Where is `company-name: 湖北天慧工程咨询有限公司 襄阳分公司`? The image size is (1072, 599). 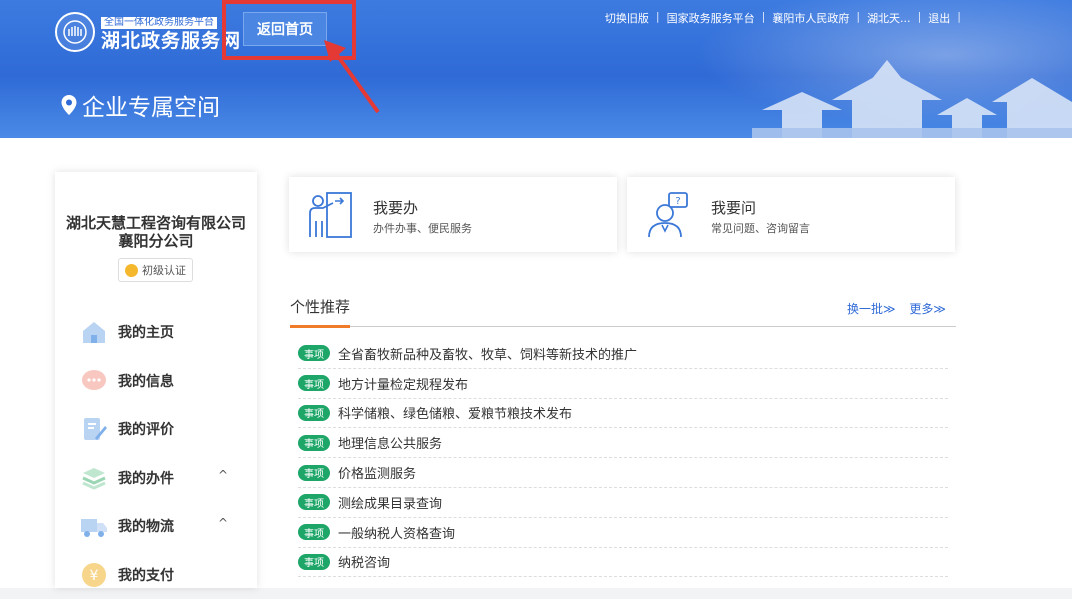
company-name: 湖北天慧工程咨询有限公司 襄阳分公司 is located at coordinates (156, 232).